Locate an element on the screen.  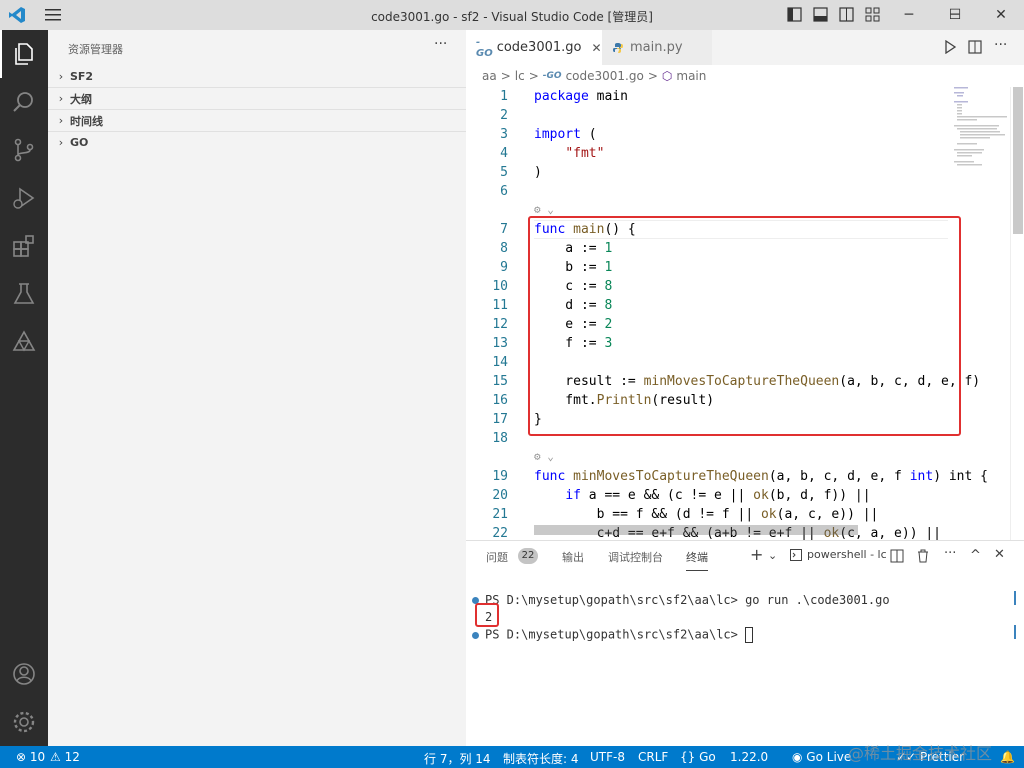
layout-toggle-icons is located at coordinates (836, 15).